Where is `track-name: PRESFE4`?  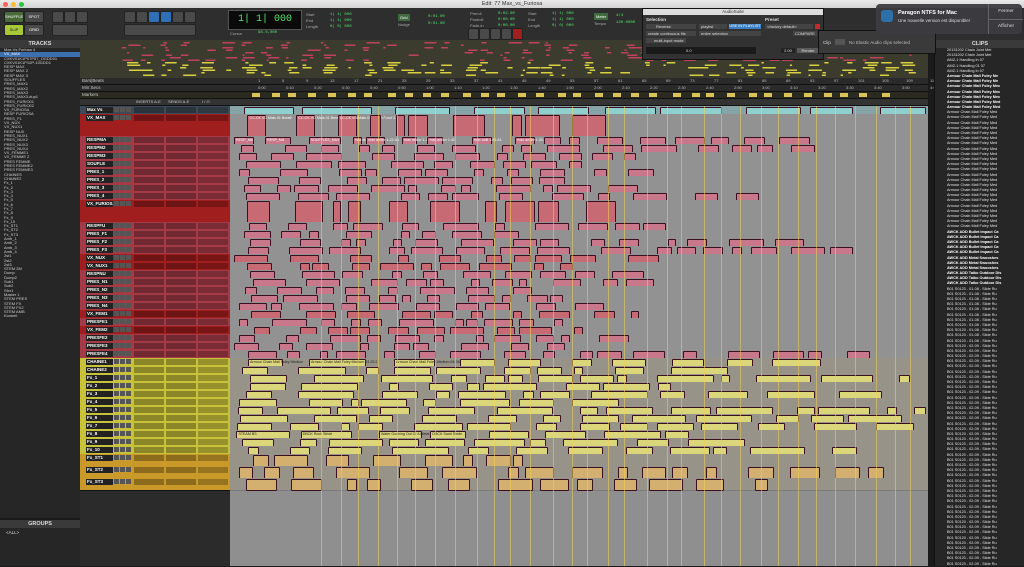
track-name: PRESFE4 is located at coordinates (99, 354).